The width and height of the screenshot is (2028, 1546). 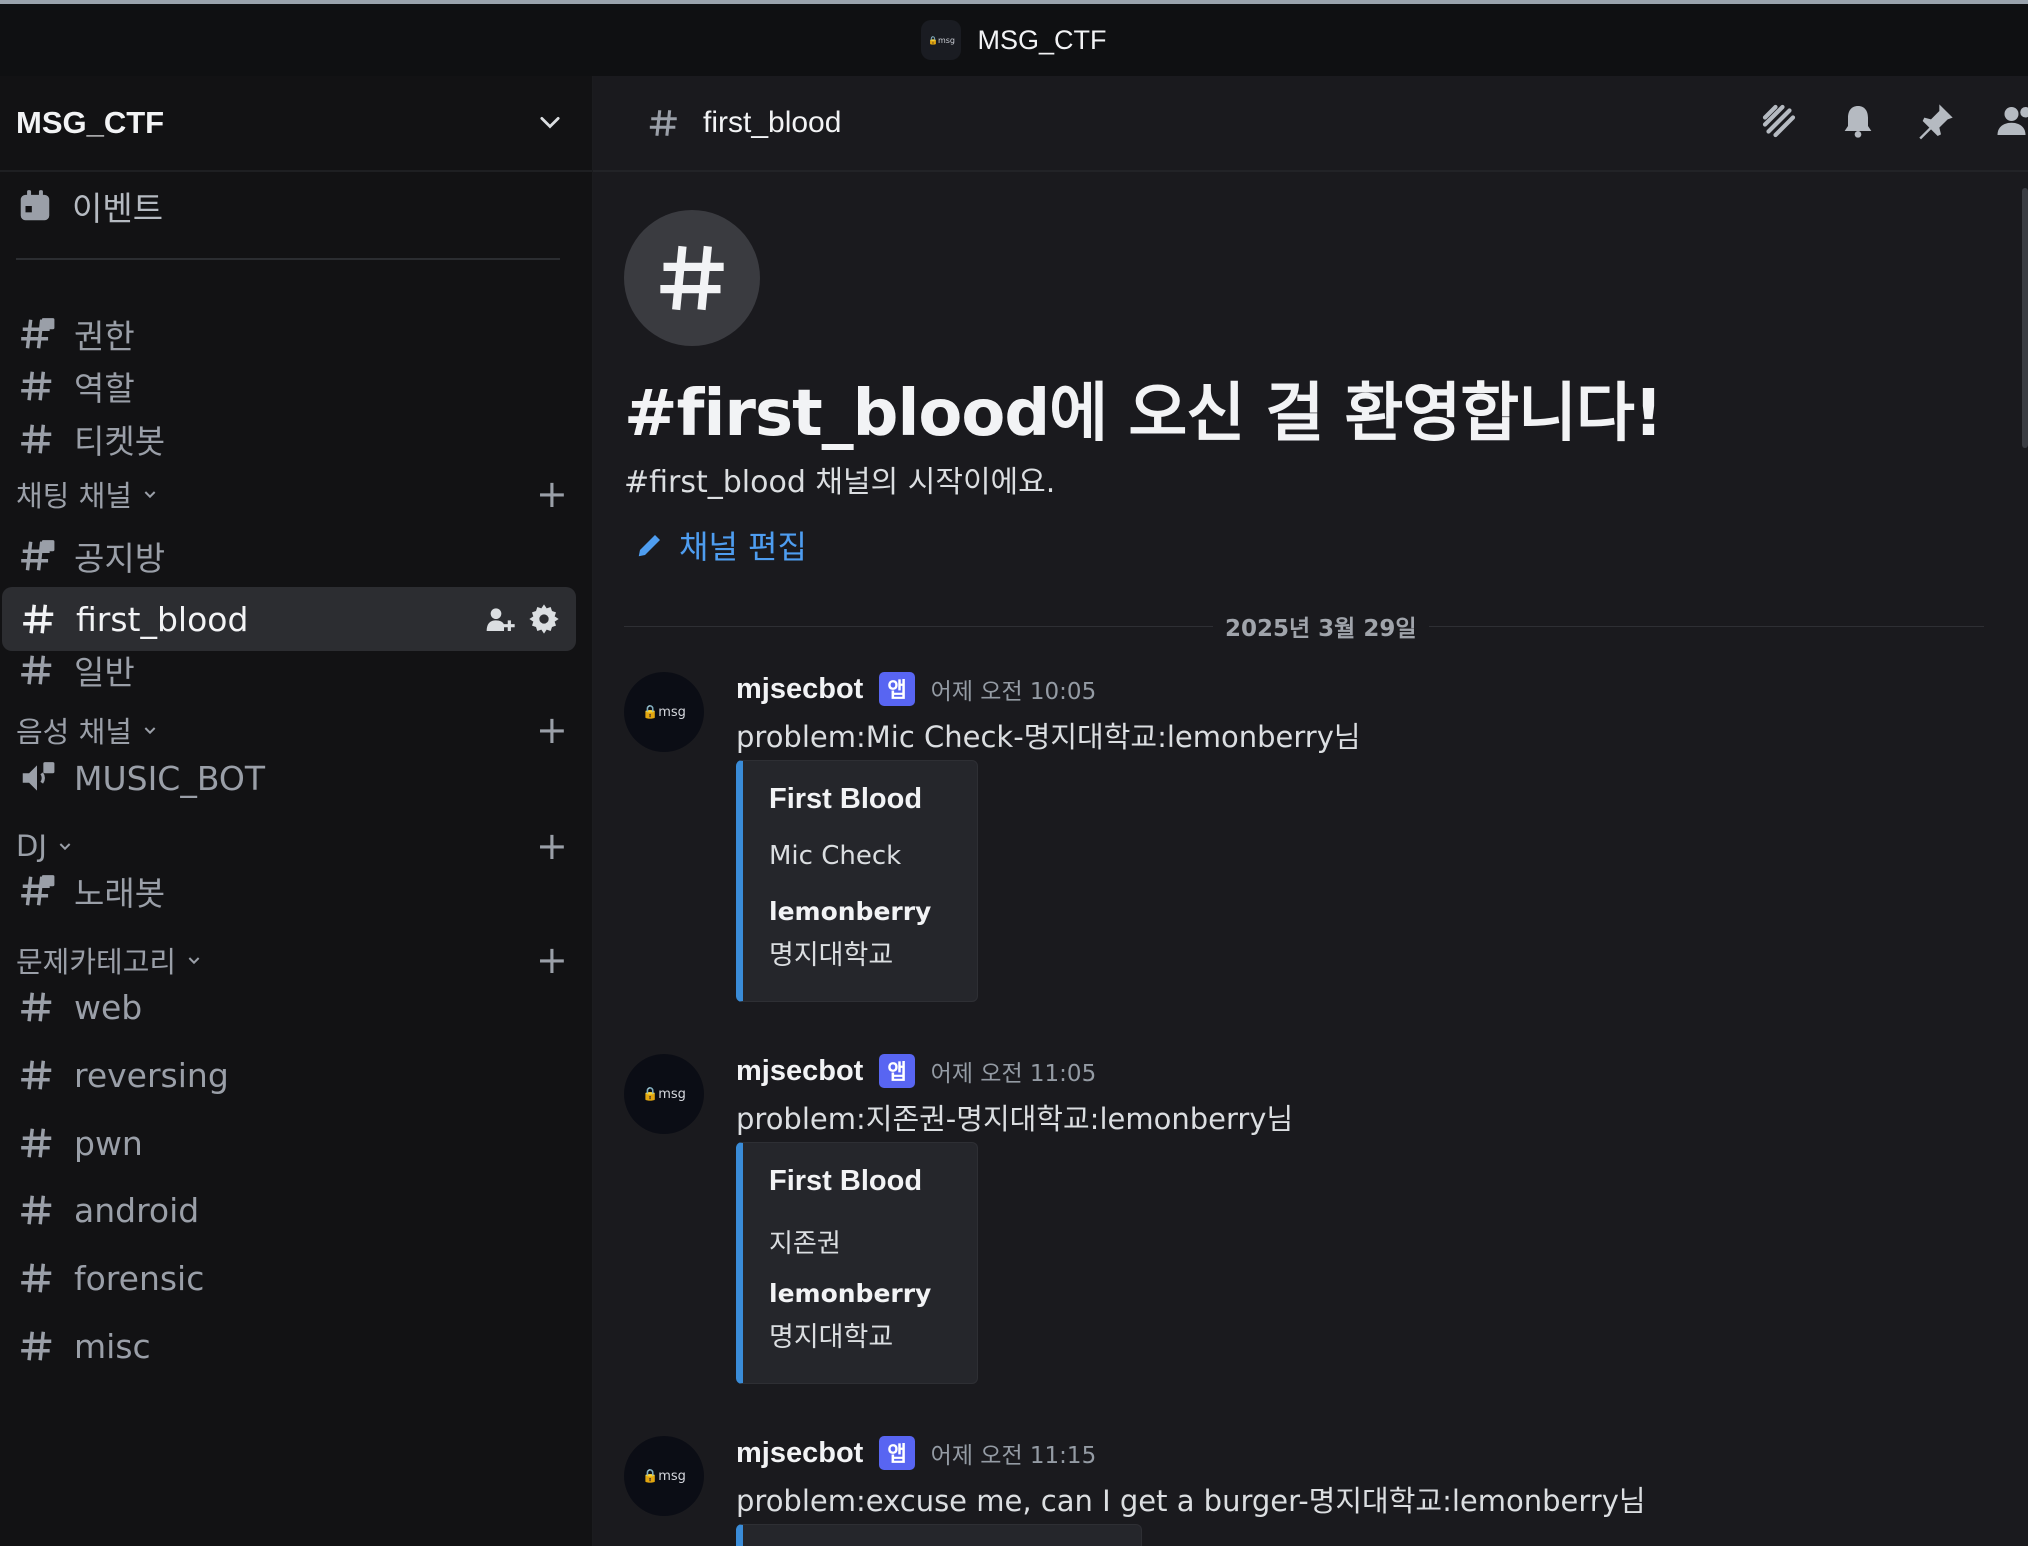 I want to click on sidebar-divider, so click(x=288, y=259).